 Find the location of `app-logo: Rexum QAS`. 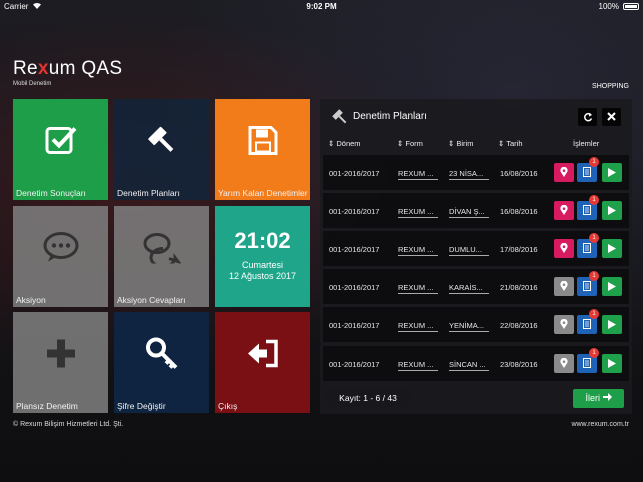

app-logo: Rexum QAS is located at coordinates (68, 68).